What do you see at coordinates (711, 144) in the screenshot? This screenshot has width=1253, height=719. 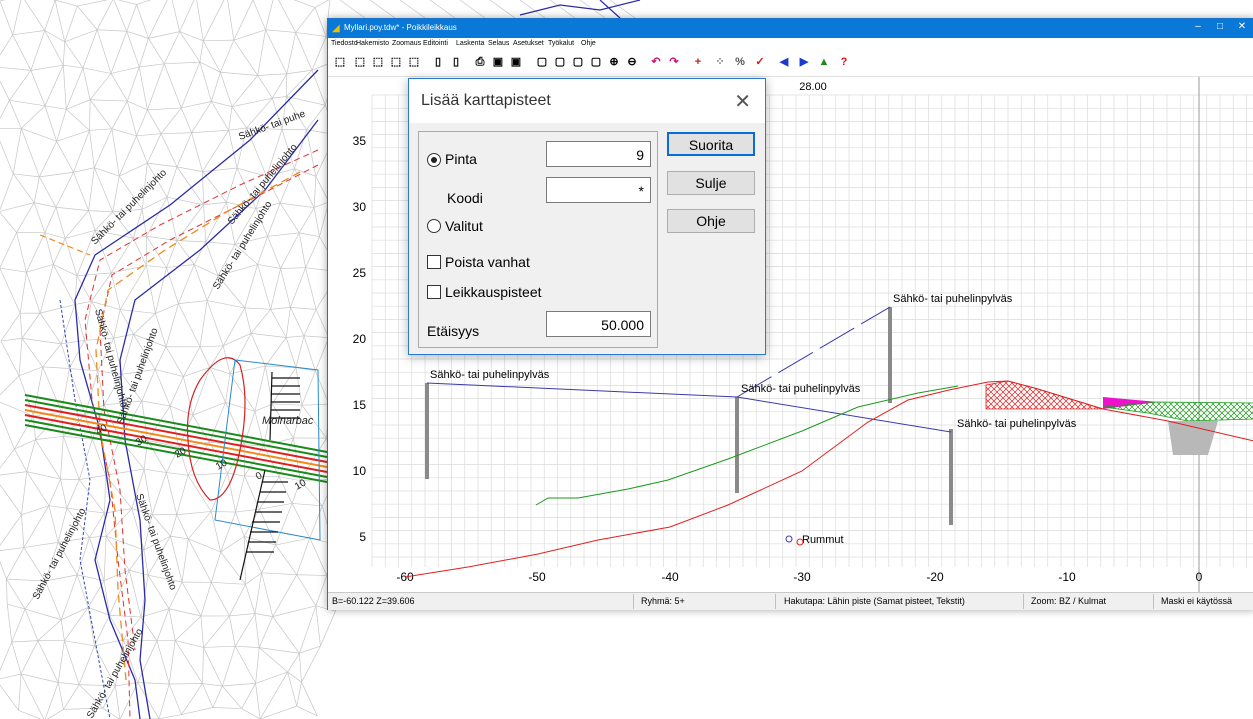 I see `suorita-button: Suorita` at bounding box center [711, 144].